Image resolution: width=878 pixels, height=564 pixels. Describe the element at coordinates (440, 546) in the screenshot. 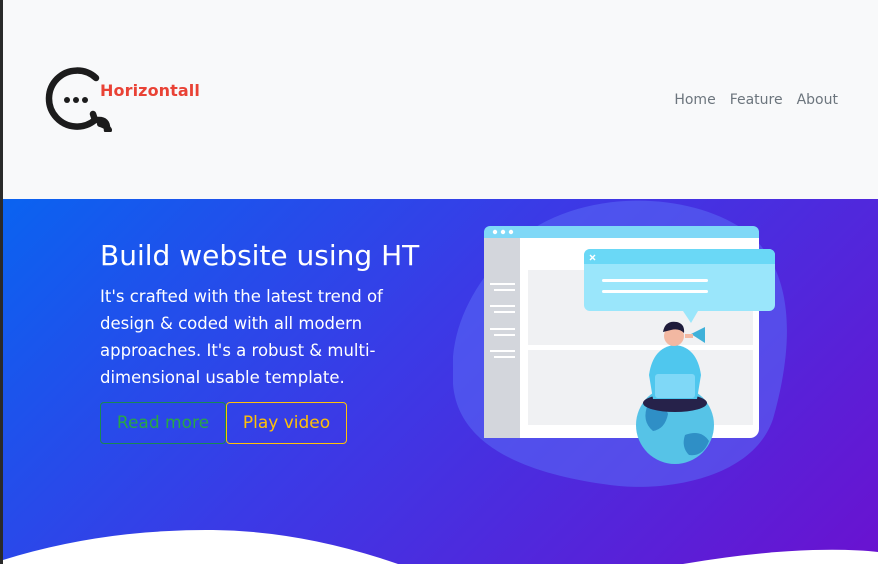

I see `hero-wave-divider` at that location.